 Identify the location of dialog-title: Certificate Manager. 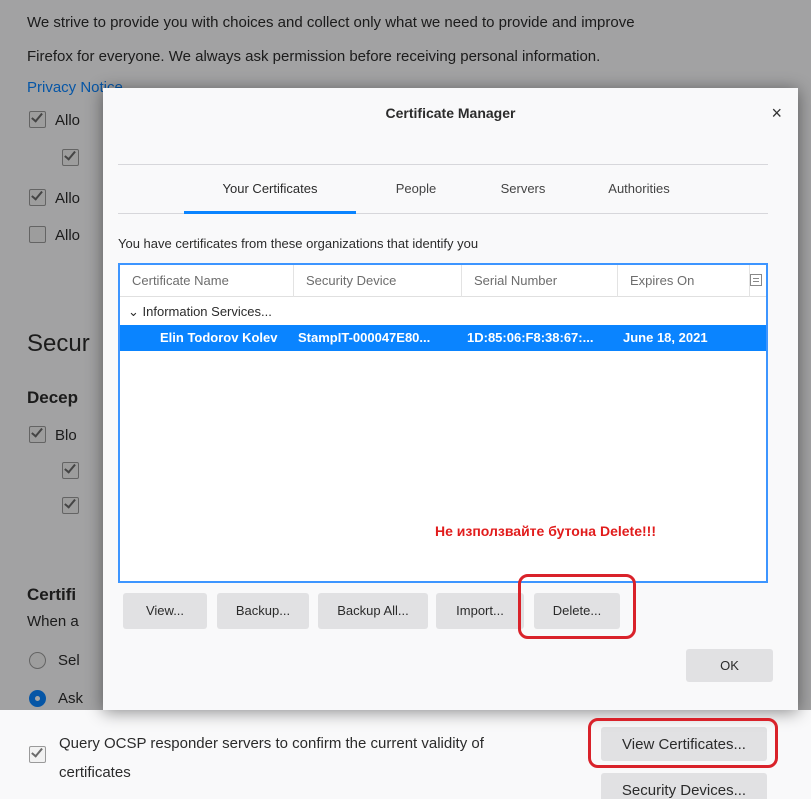
(450, 113).